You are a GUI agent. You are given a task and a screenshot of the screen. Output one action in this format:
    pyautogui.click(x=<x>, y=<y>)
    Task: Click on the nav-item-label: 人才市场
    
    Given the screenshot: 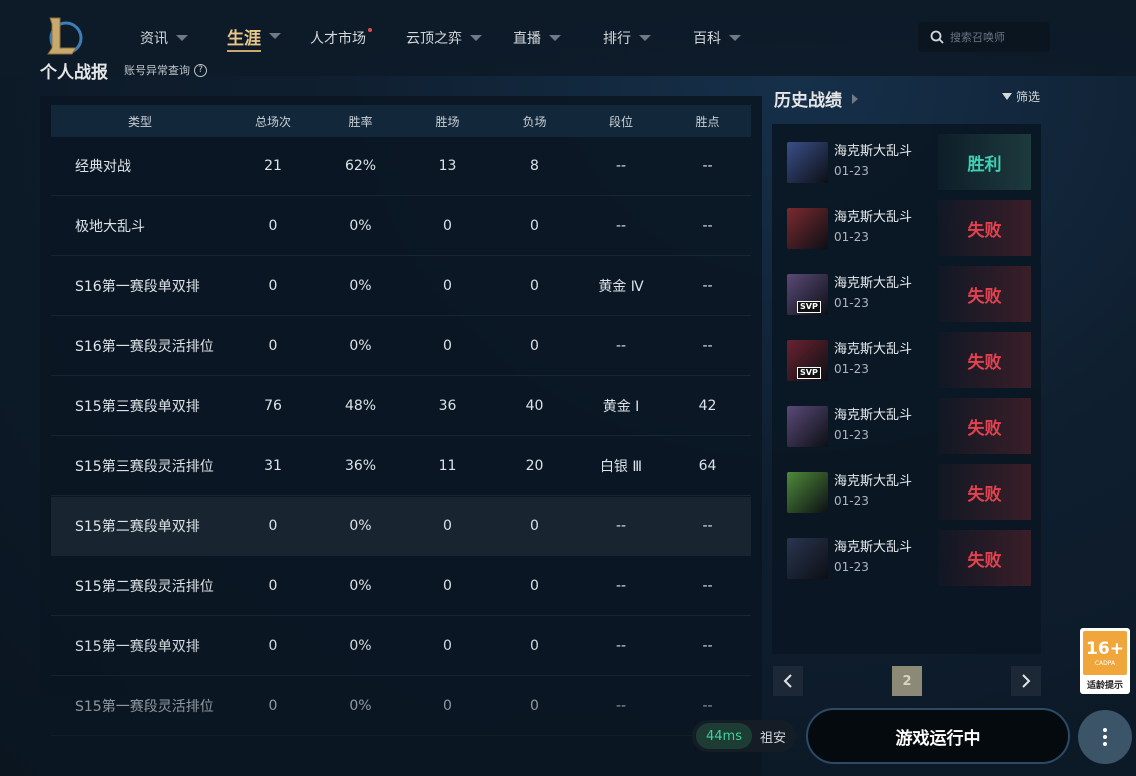 What is the action you would take?
    pyautogui.click(x=338, y=39)
    